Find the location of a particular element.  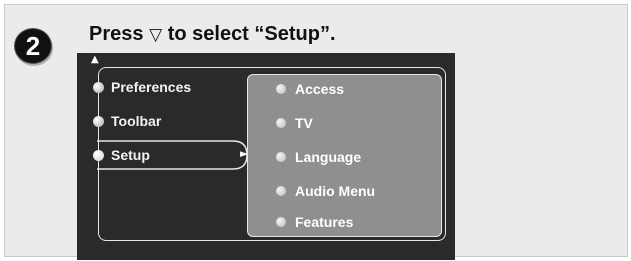

menu-item-toolbar: Toolbar is located at coordinates (127, 121).